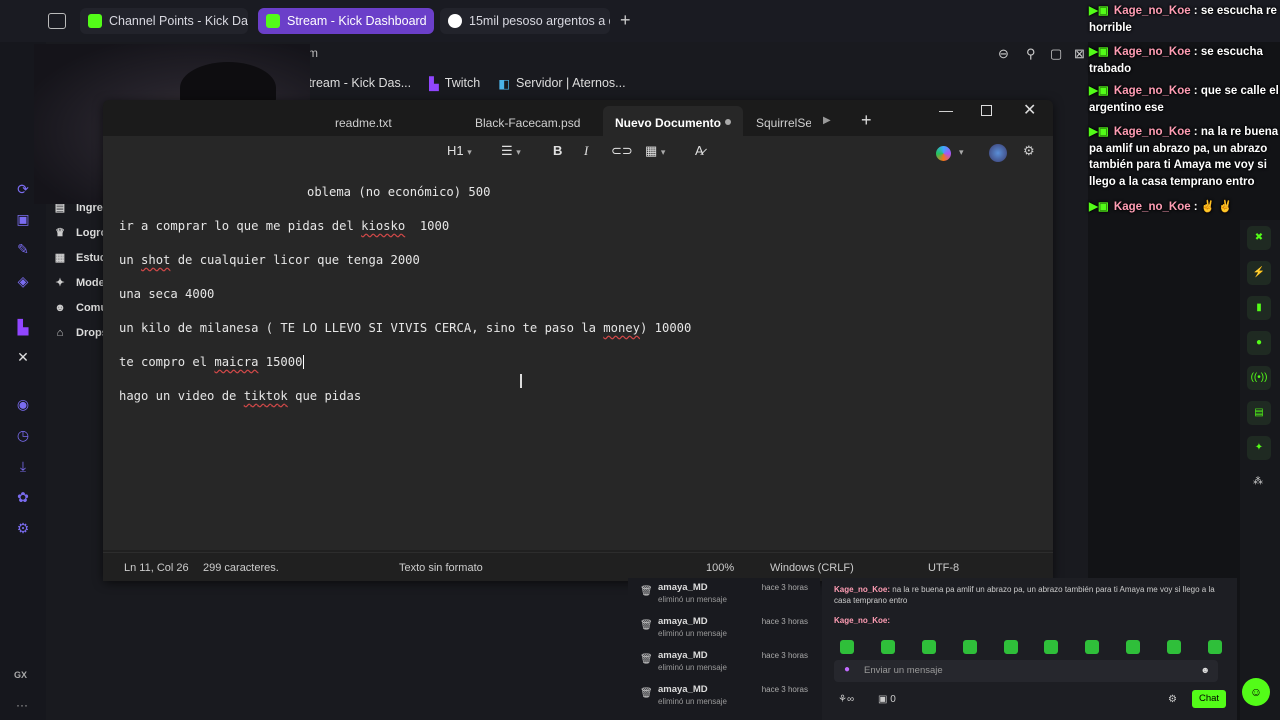  I want to click on tab-label: Channel Points - Kick Das, so click(178, 21).